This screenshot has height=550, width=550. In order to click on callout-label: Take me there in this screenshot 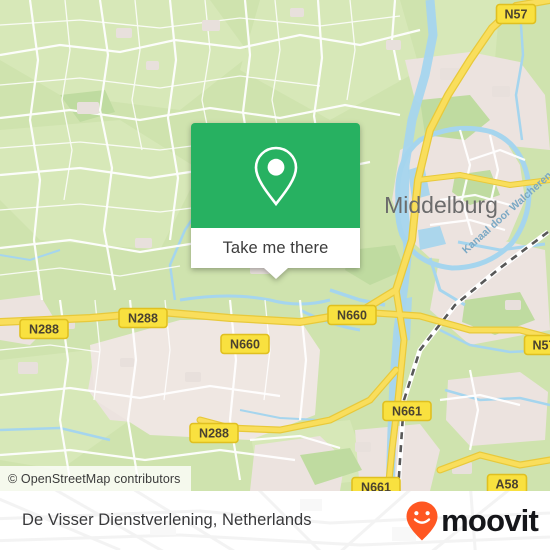, I will do `click(275, 247)`.